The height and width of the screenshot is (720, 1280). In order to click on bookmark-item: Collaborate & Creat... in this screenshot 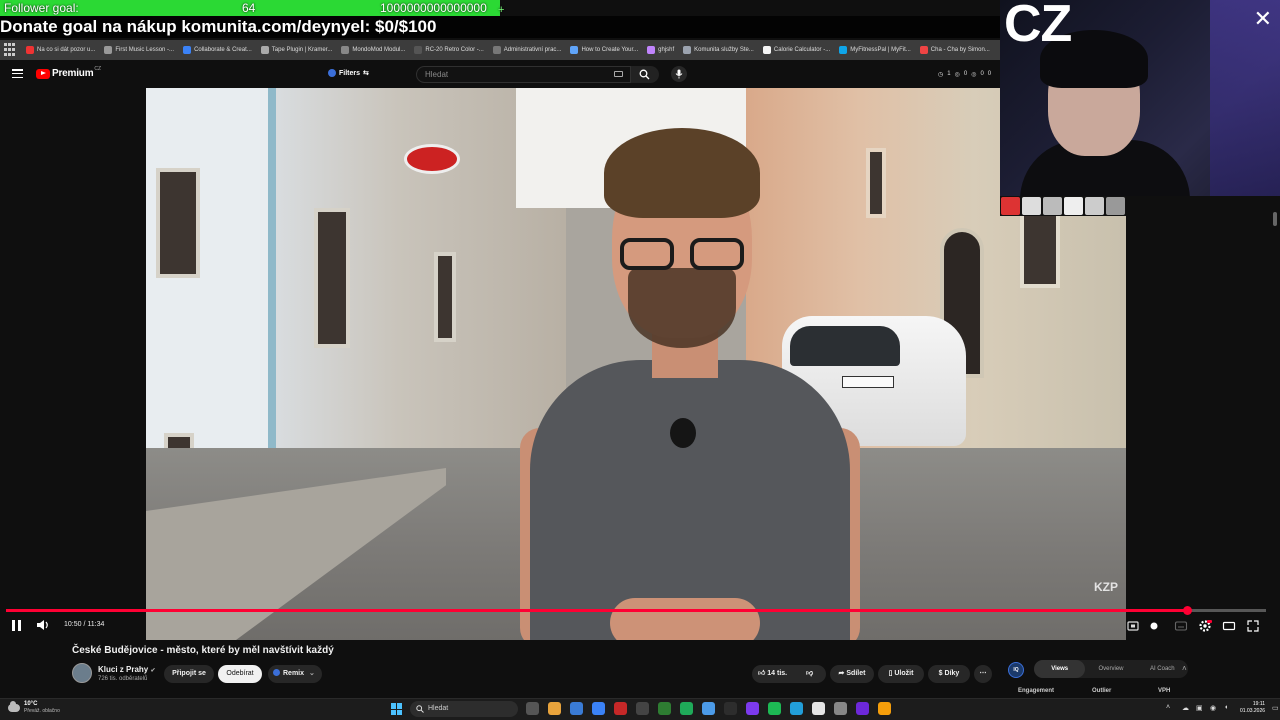, I will do `click(217, 50)`.